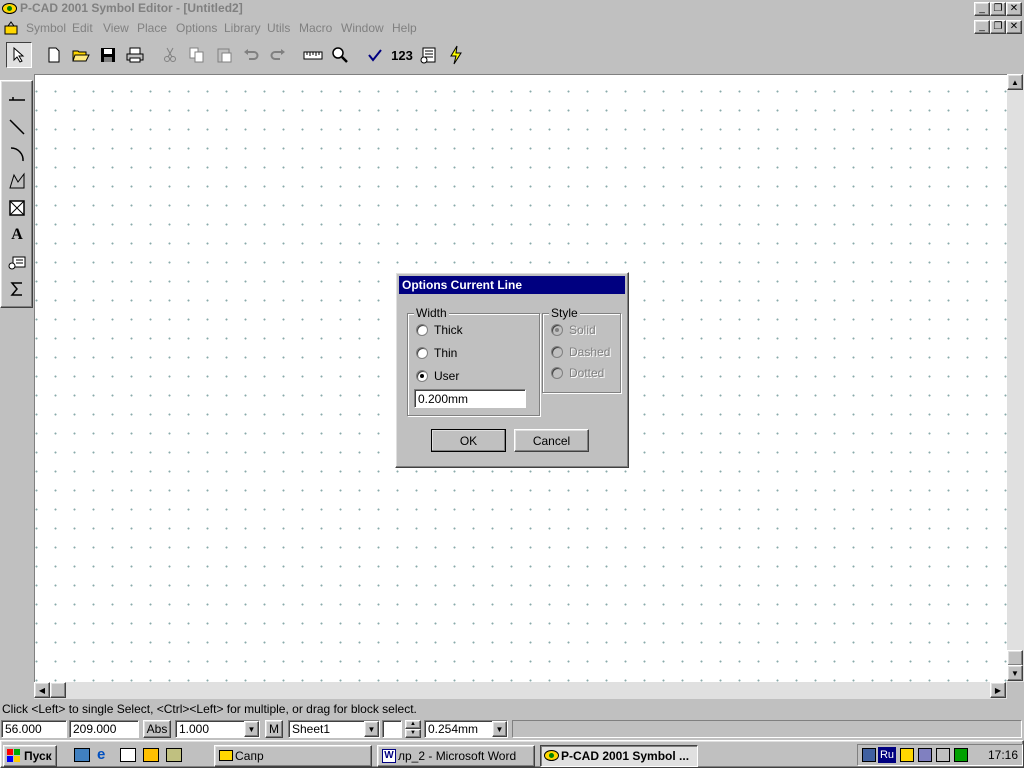  Describe the element at coordinates (19, 55) in the screenshot. I see `select-tool-button` at that location.